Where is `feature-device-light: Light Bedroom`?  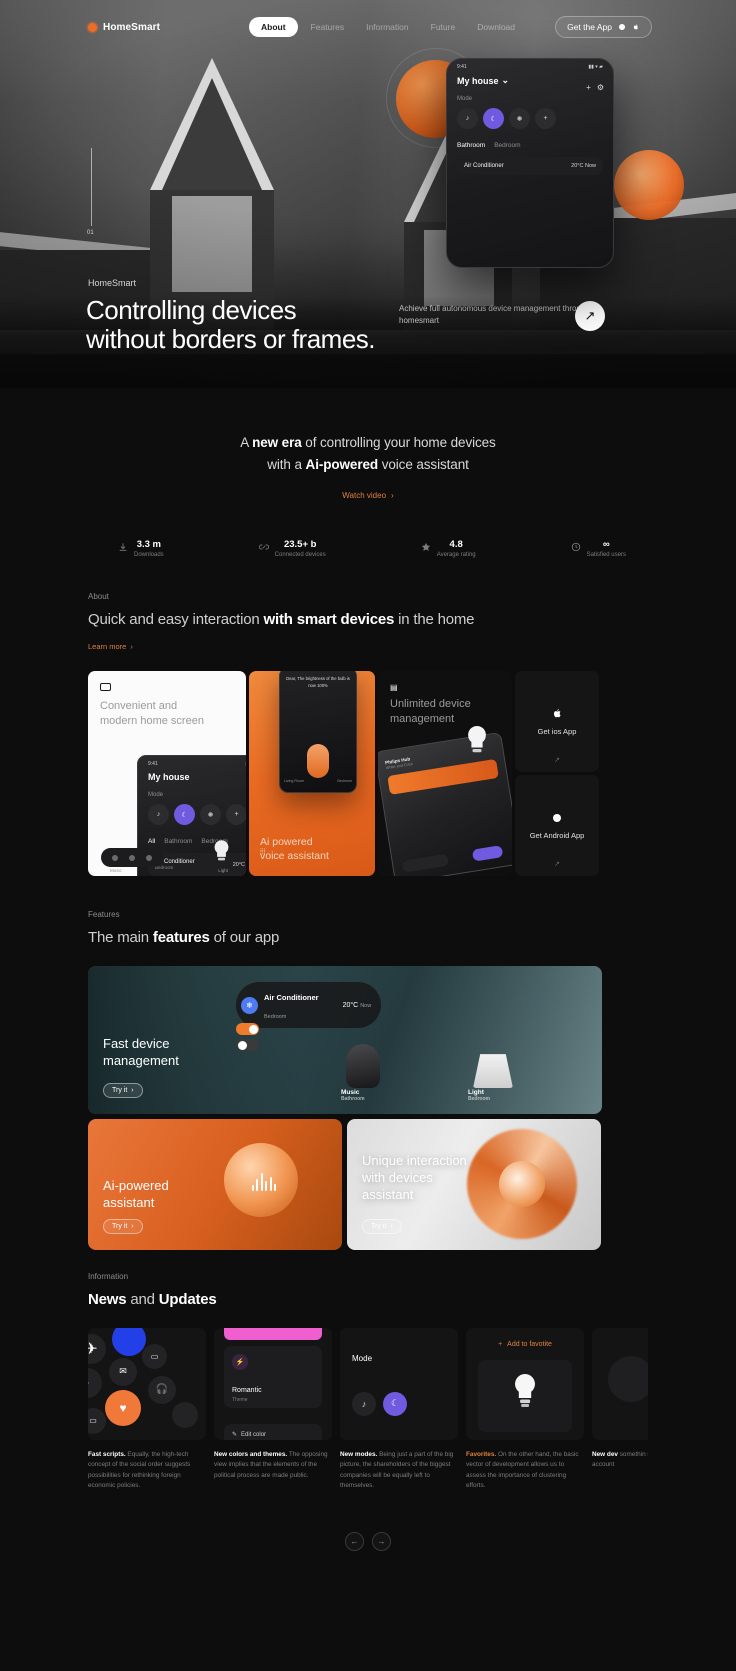
feature-device-light: Light Bedroom is located at coordinates (479, 1095).